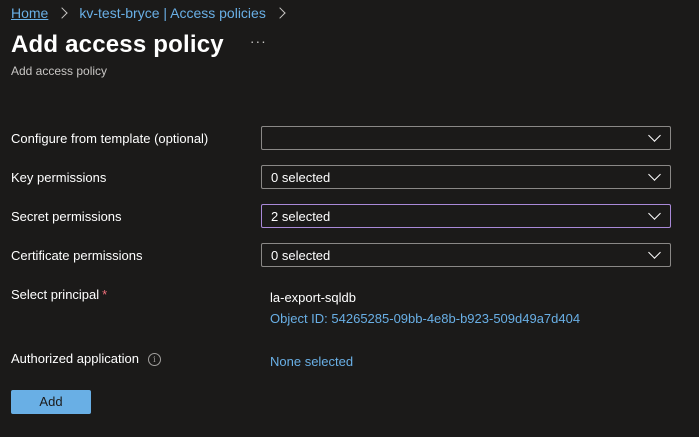 The height and width of the screenshot is (437, 699). Describe the element at coordinates (466, 255) in the screenshot. I see `certificate-permissions-dropdown: 0 selected` at that location.